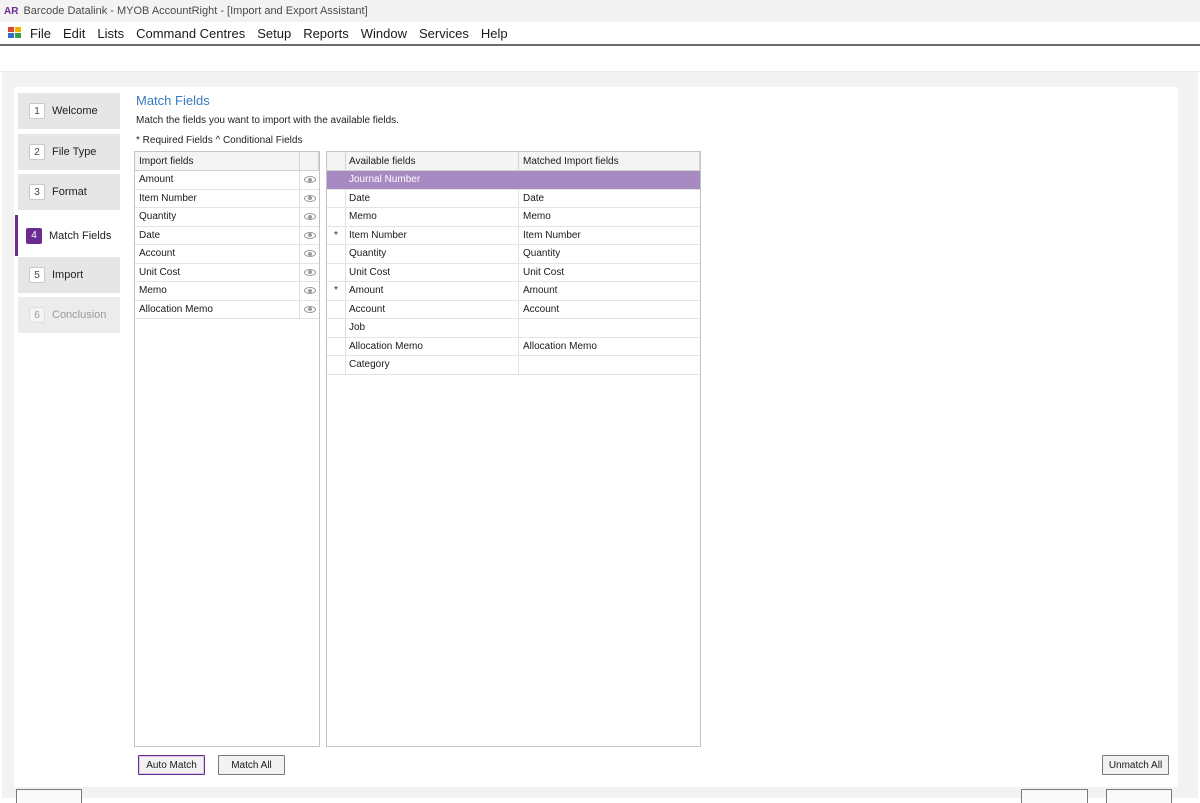 This screenshot has height=803, width=1200. I want to click on next-button, so click(1139, 796).